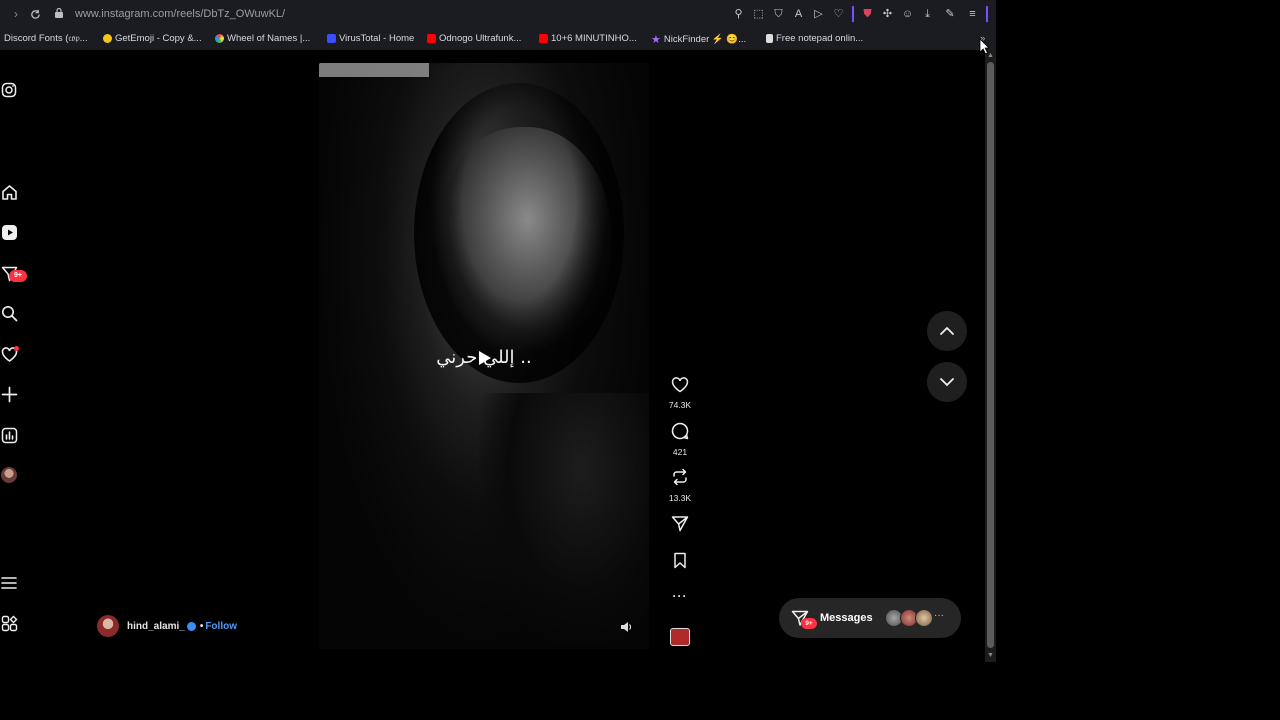  I want to click on more-contacts-indicator: ···, so click(939, 615).